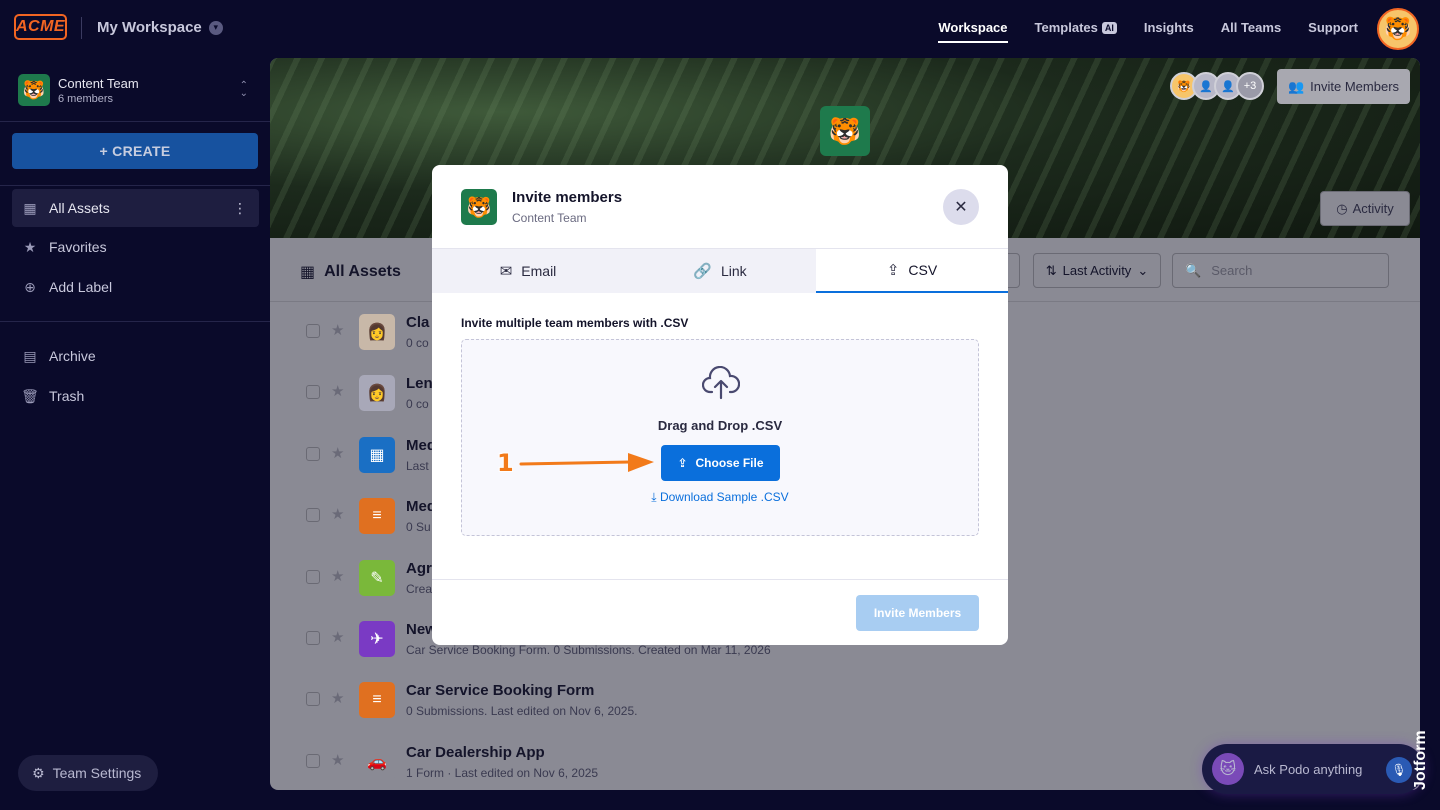 The width and height of the screenshot is (1440, 810). What do you see at coordinates (419, 568) in the screenshot?
I see `asset-title: Agr` at bounding box center [419, 568].